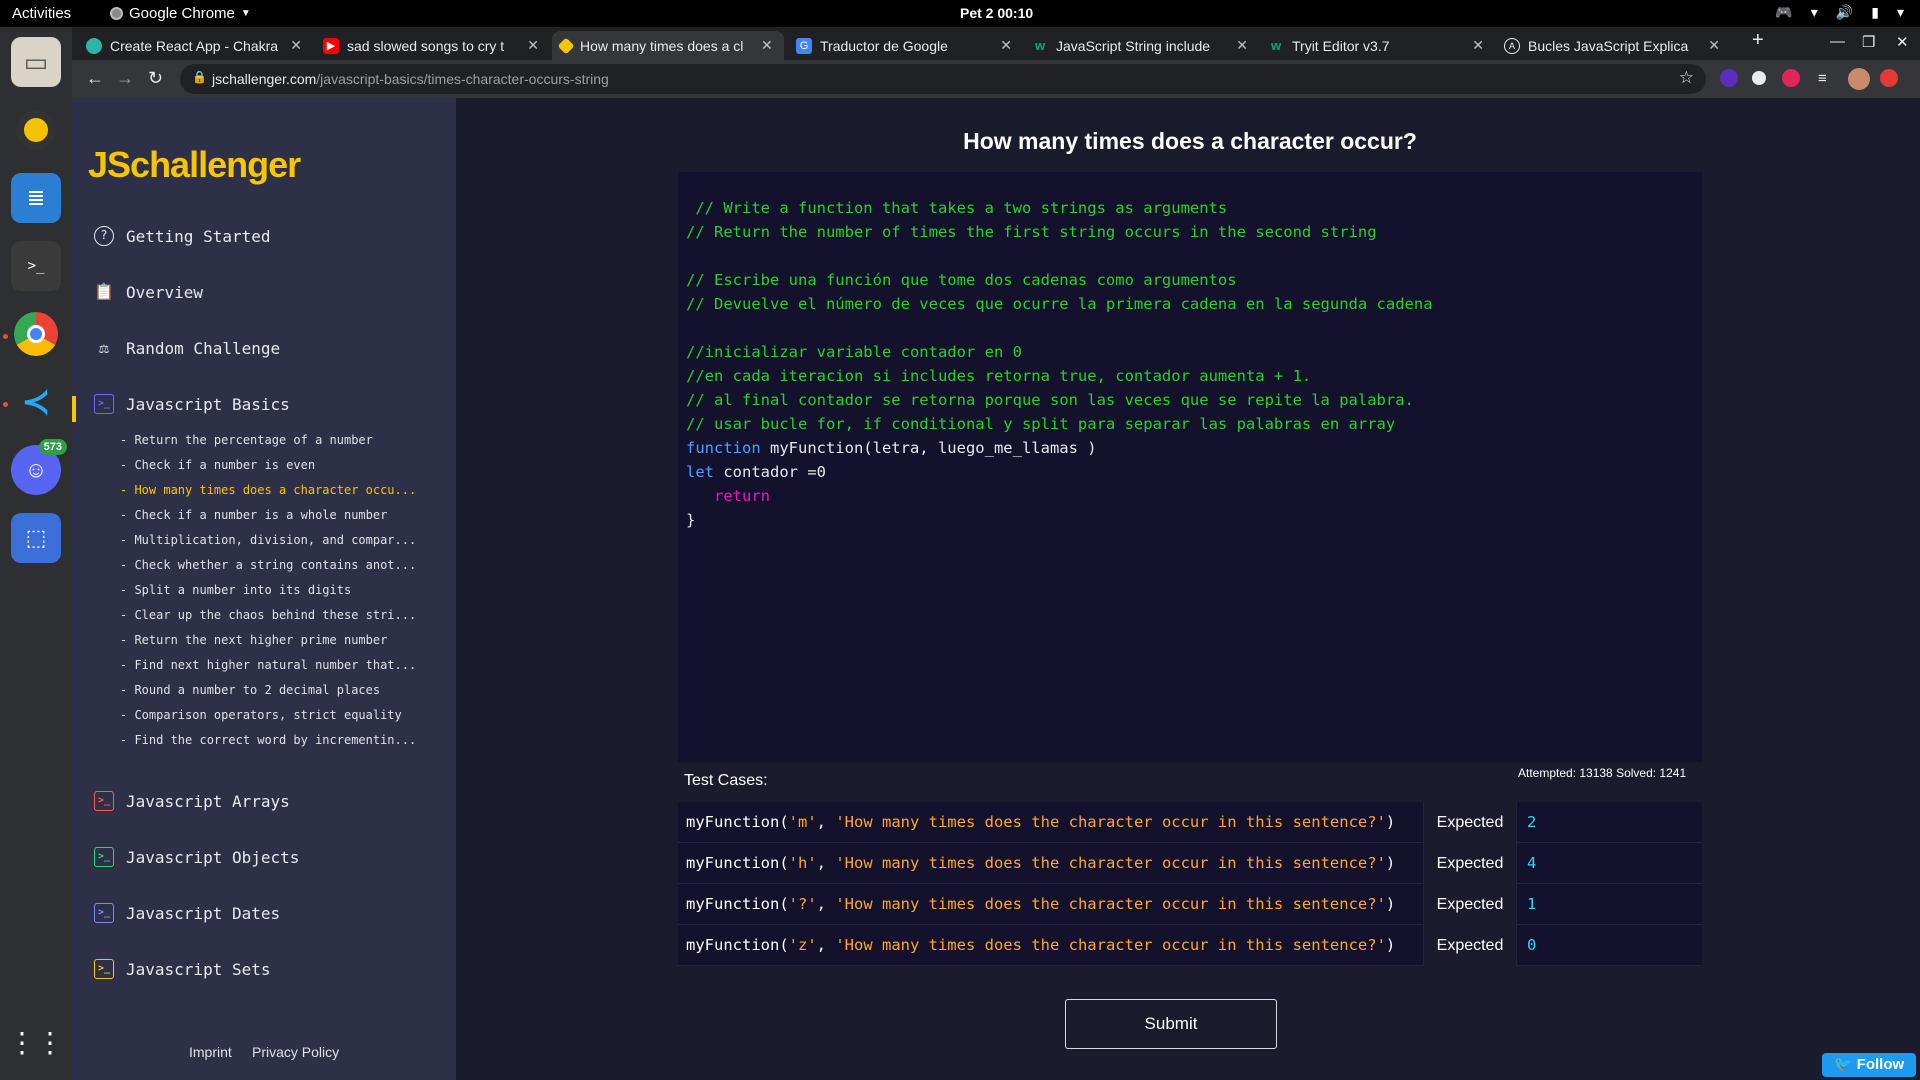  Describe the element at coordinates (1341, 45) in the screenshot. I see `tab-label: Tryit Editor v3.7` at that location.